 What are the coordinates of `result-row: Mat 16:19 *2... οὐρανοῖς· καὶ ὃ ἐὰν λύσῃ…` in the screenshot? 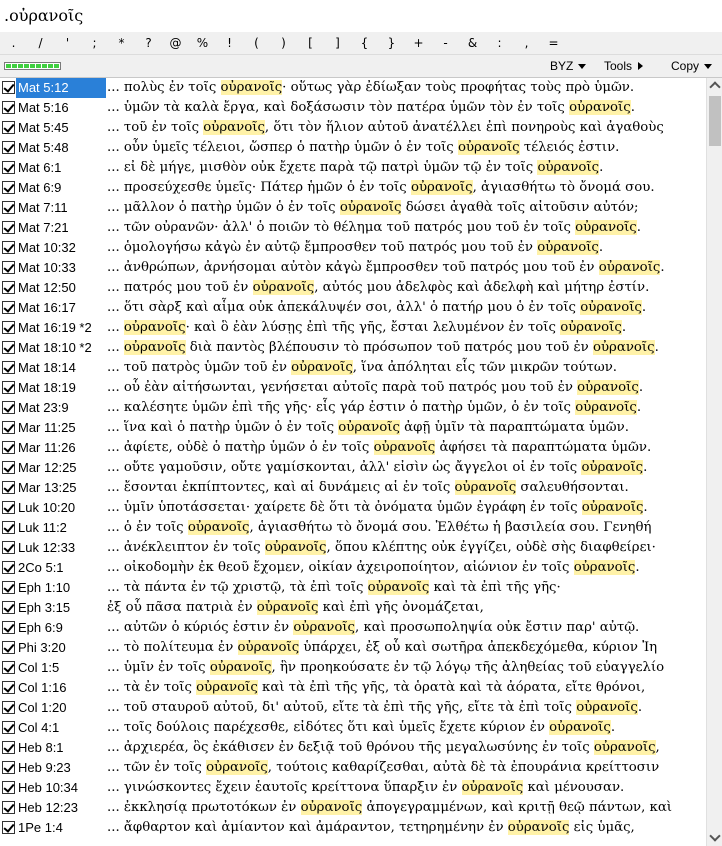 It's located at (353, 328).